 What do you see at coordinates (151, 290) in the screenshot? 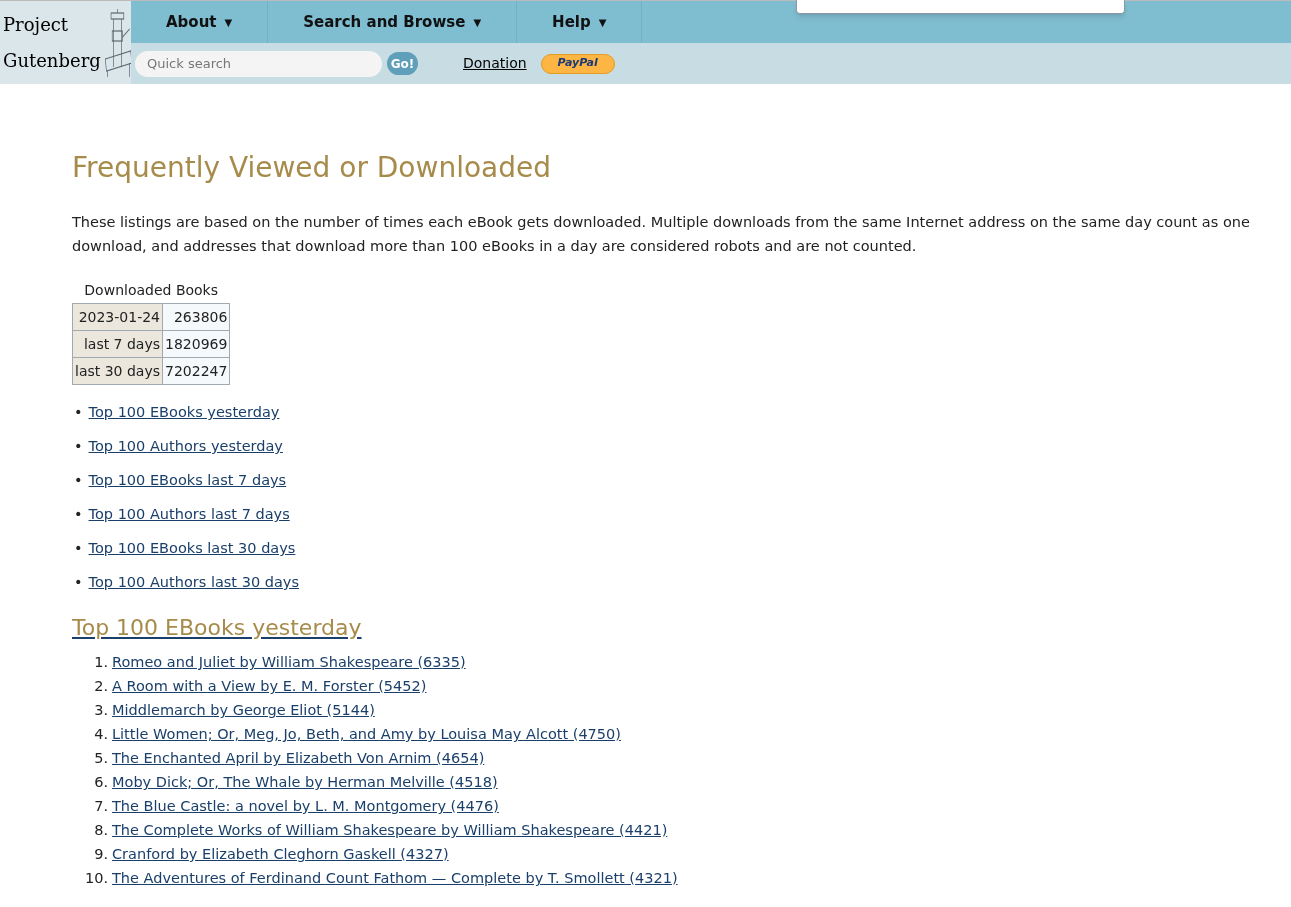
I see `table-caption: Downloaded Books` at bounding box center [151, 290].